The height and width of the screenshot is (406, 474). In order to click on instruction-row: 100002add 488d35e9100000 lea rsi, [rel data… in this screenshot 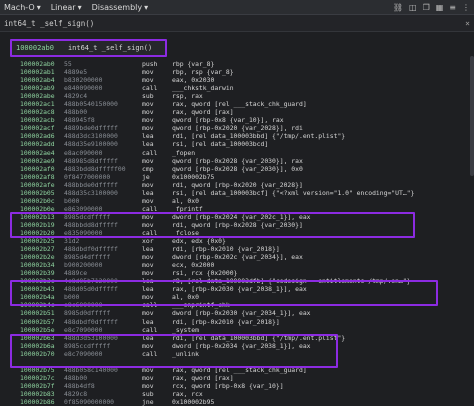, I will do `click(237, 144)`.